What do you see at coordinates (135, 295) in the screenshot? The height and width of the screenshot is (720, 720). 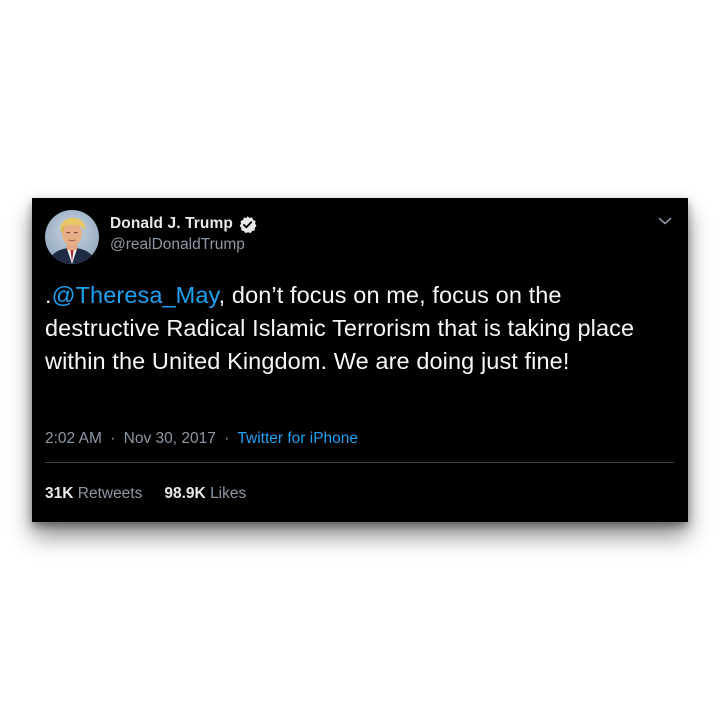 I see `mention-link: @Theresa_May` at bounding box center [135, 295].